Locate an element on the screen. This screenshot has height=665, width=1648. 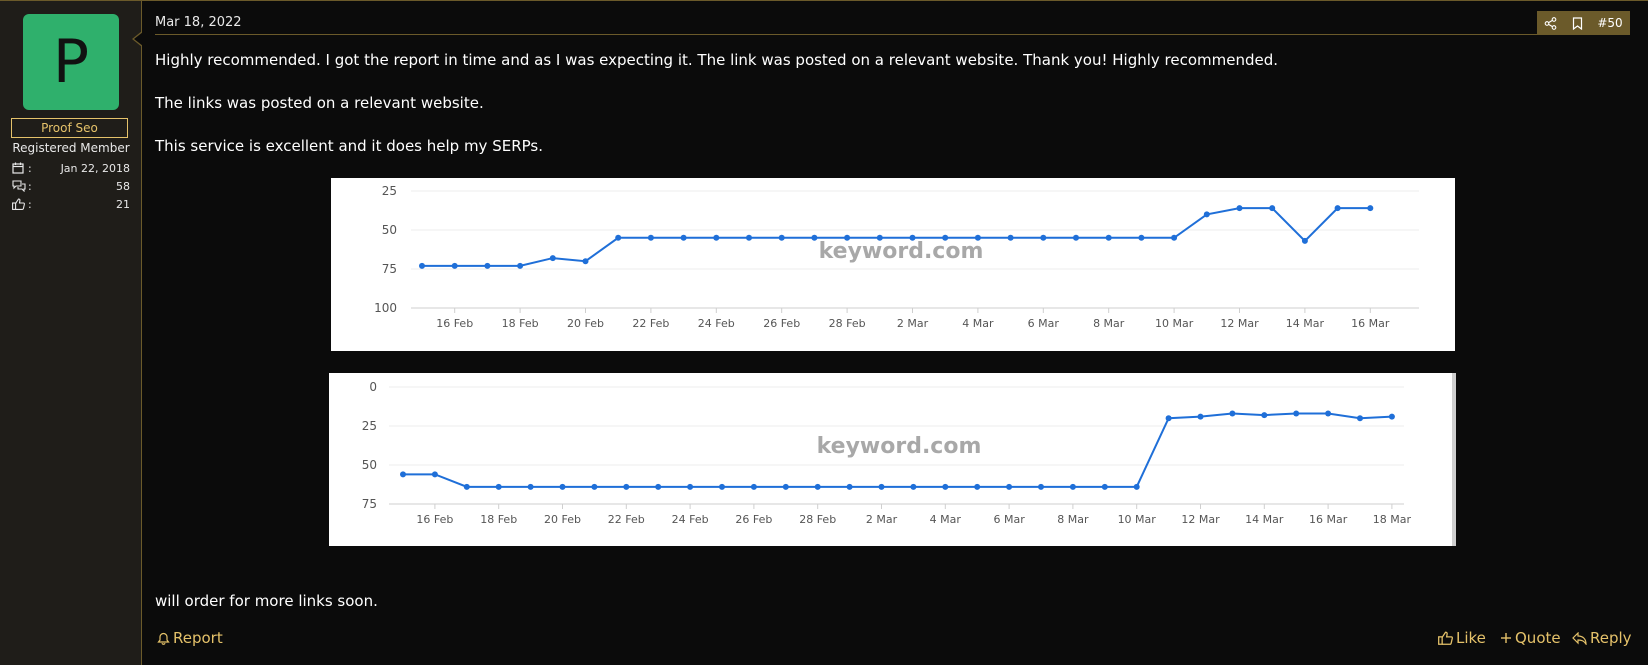
stat-joined: : Jan 22, 2018 is located at coordinates (71, 170).